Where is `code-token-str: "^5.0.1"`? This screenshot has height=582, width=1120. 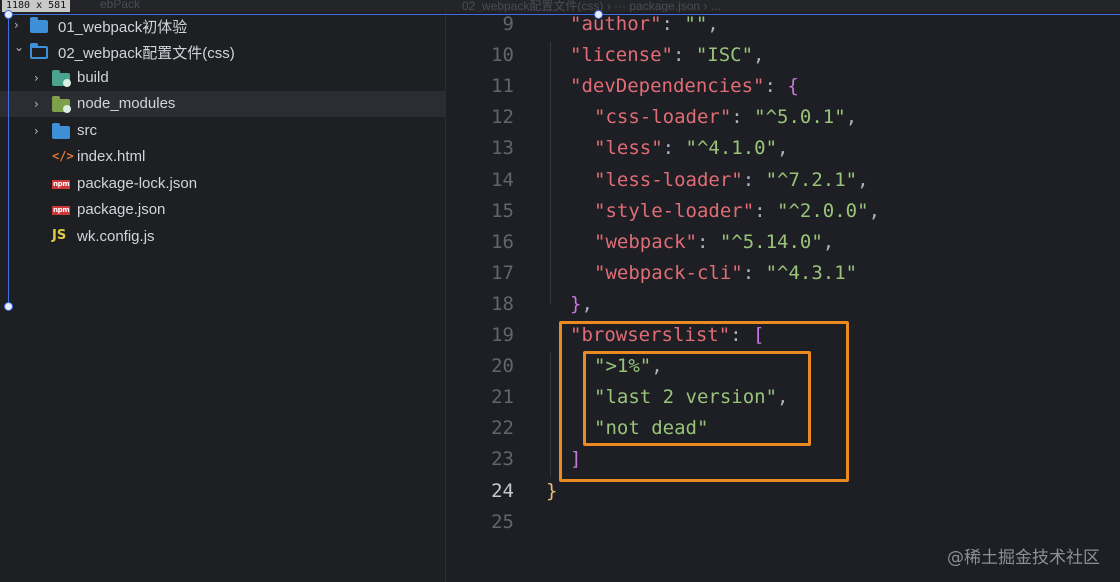 code-token-str: "^5.0.1" is located at coordinates (800, 117).